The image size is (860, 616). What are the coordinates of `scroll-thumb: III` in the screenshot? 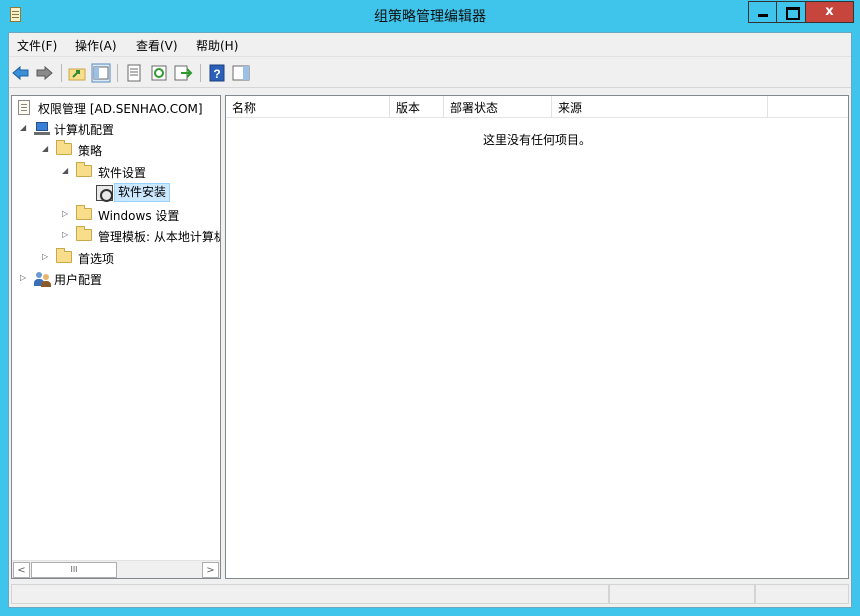 It's located at (74, 570).